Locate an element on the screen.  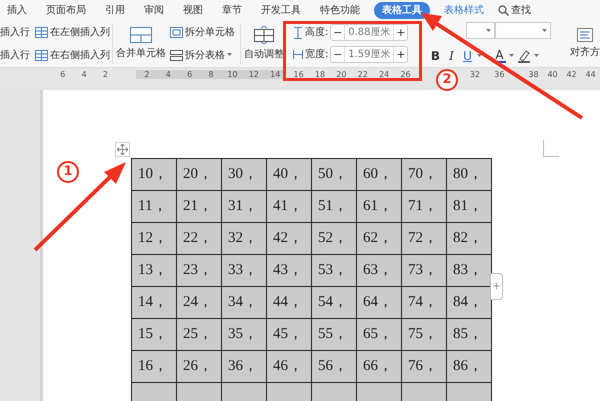
ruler-number: 4 is located at coordinates (168, 74).